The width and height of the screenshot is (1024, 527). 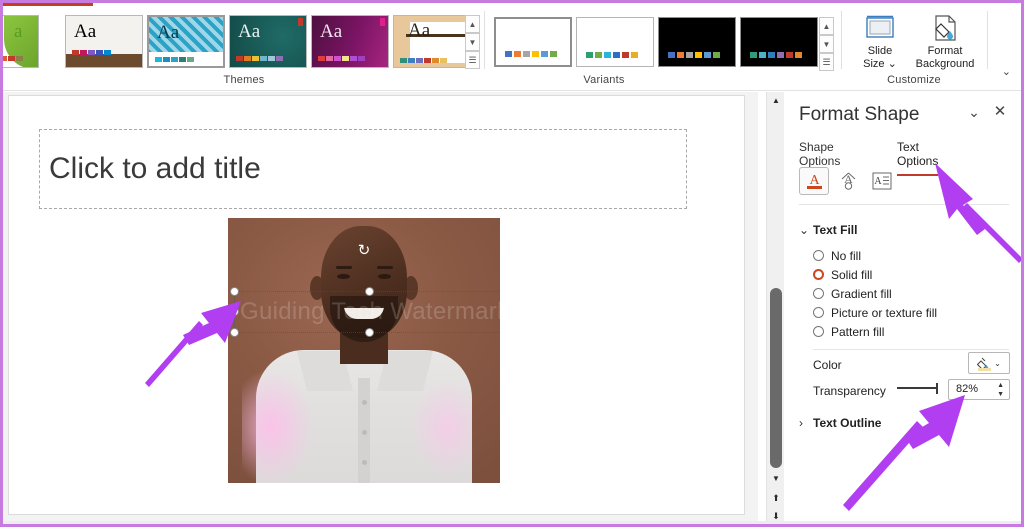 What do you see at coordinates (837, 256) in the screenshot?
I see `radio-no-fill: No fill` at bounding box center [837, 256].